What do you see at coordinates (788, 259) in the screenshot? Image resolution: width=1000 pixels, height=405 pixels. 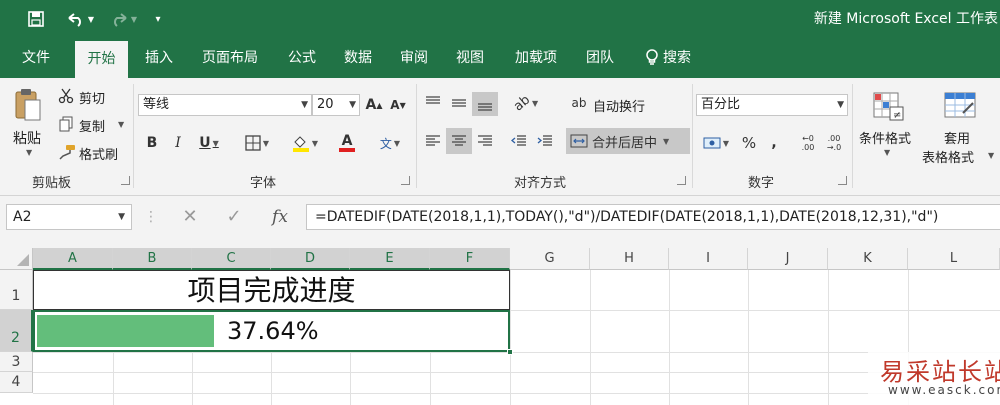 I see `column-header-j: J` at bounding box center [788, 259].